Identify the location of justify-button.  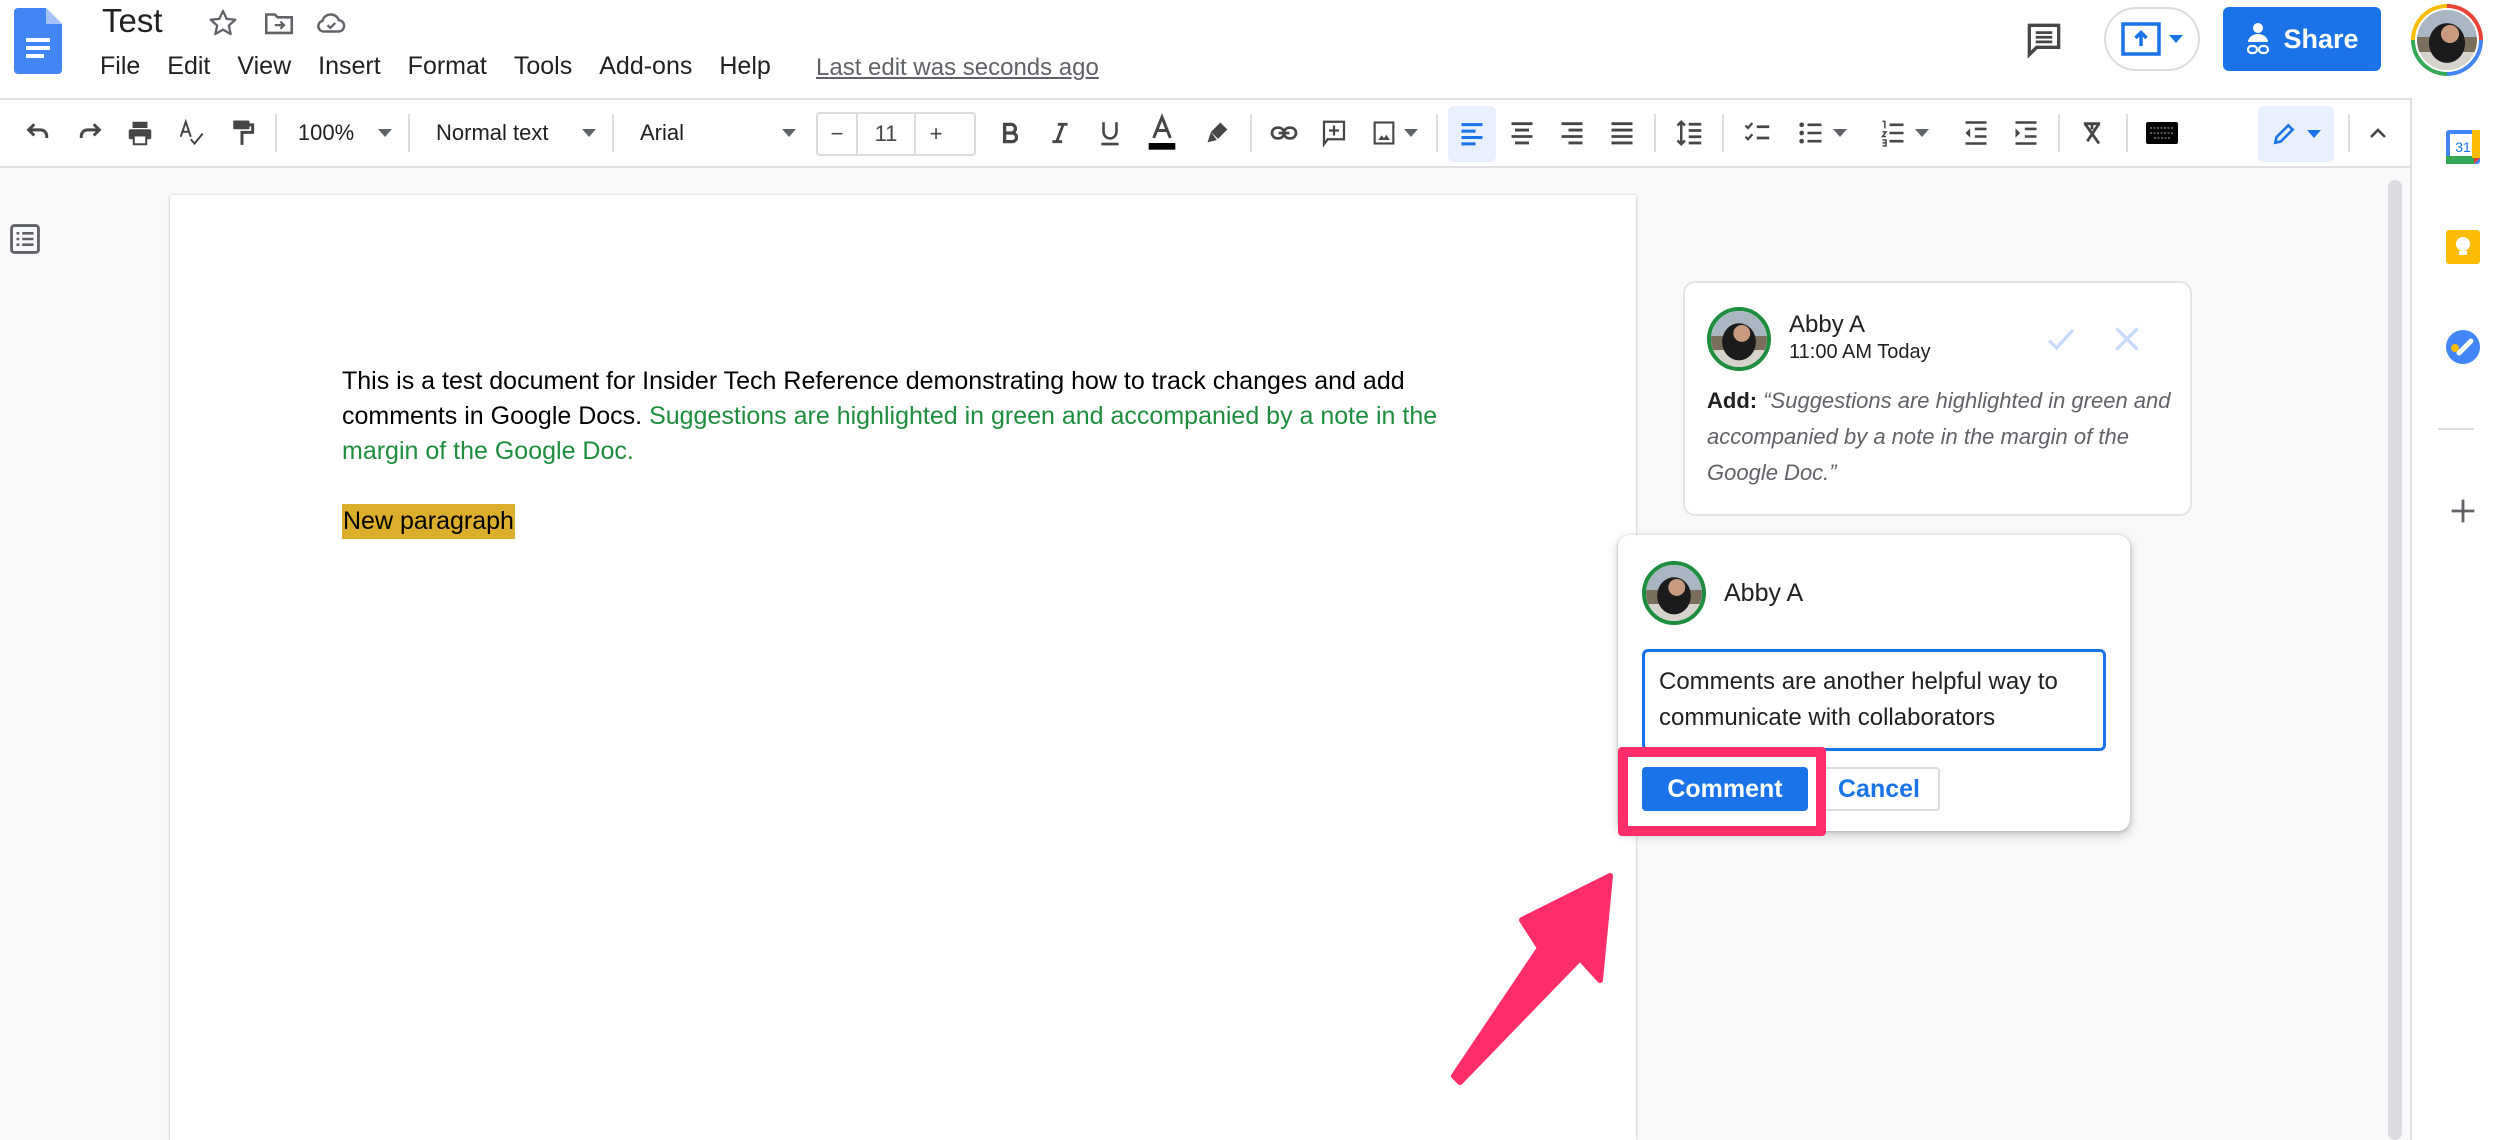
(1622, 133).